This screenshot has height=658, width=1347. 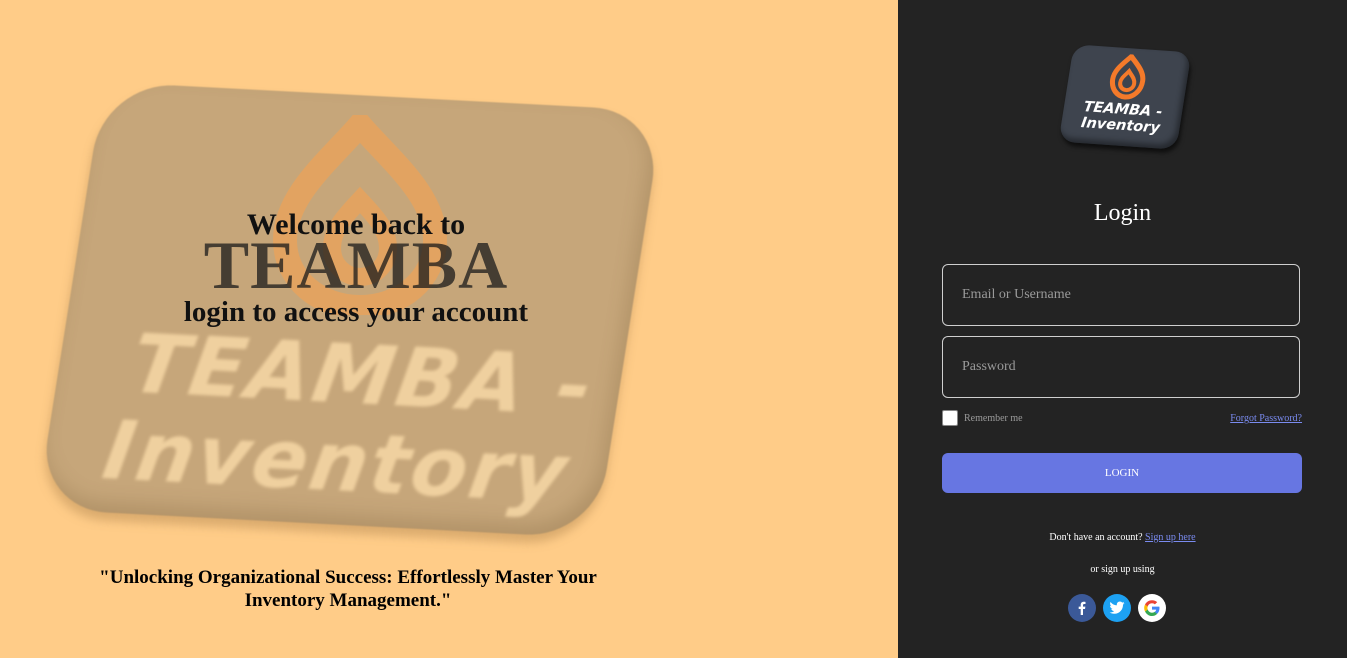 I want to click on welcome-brand: TEAMBA, so click(x=356, y=265).